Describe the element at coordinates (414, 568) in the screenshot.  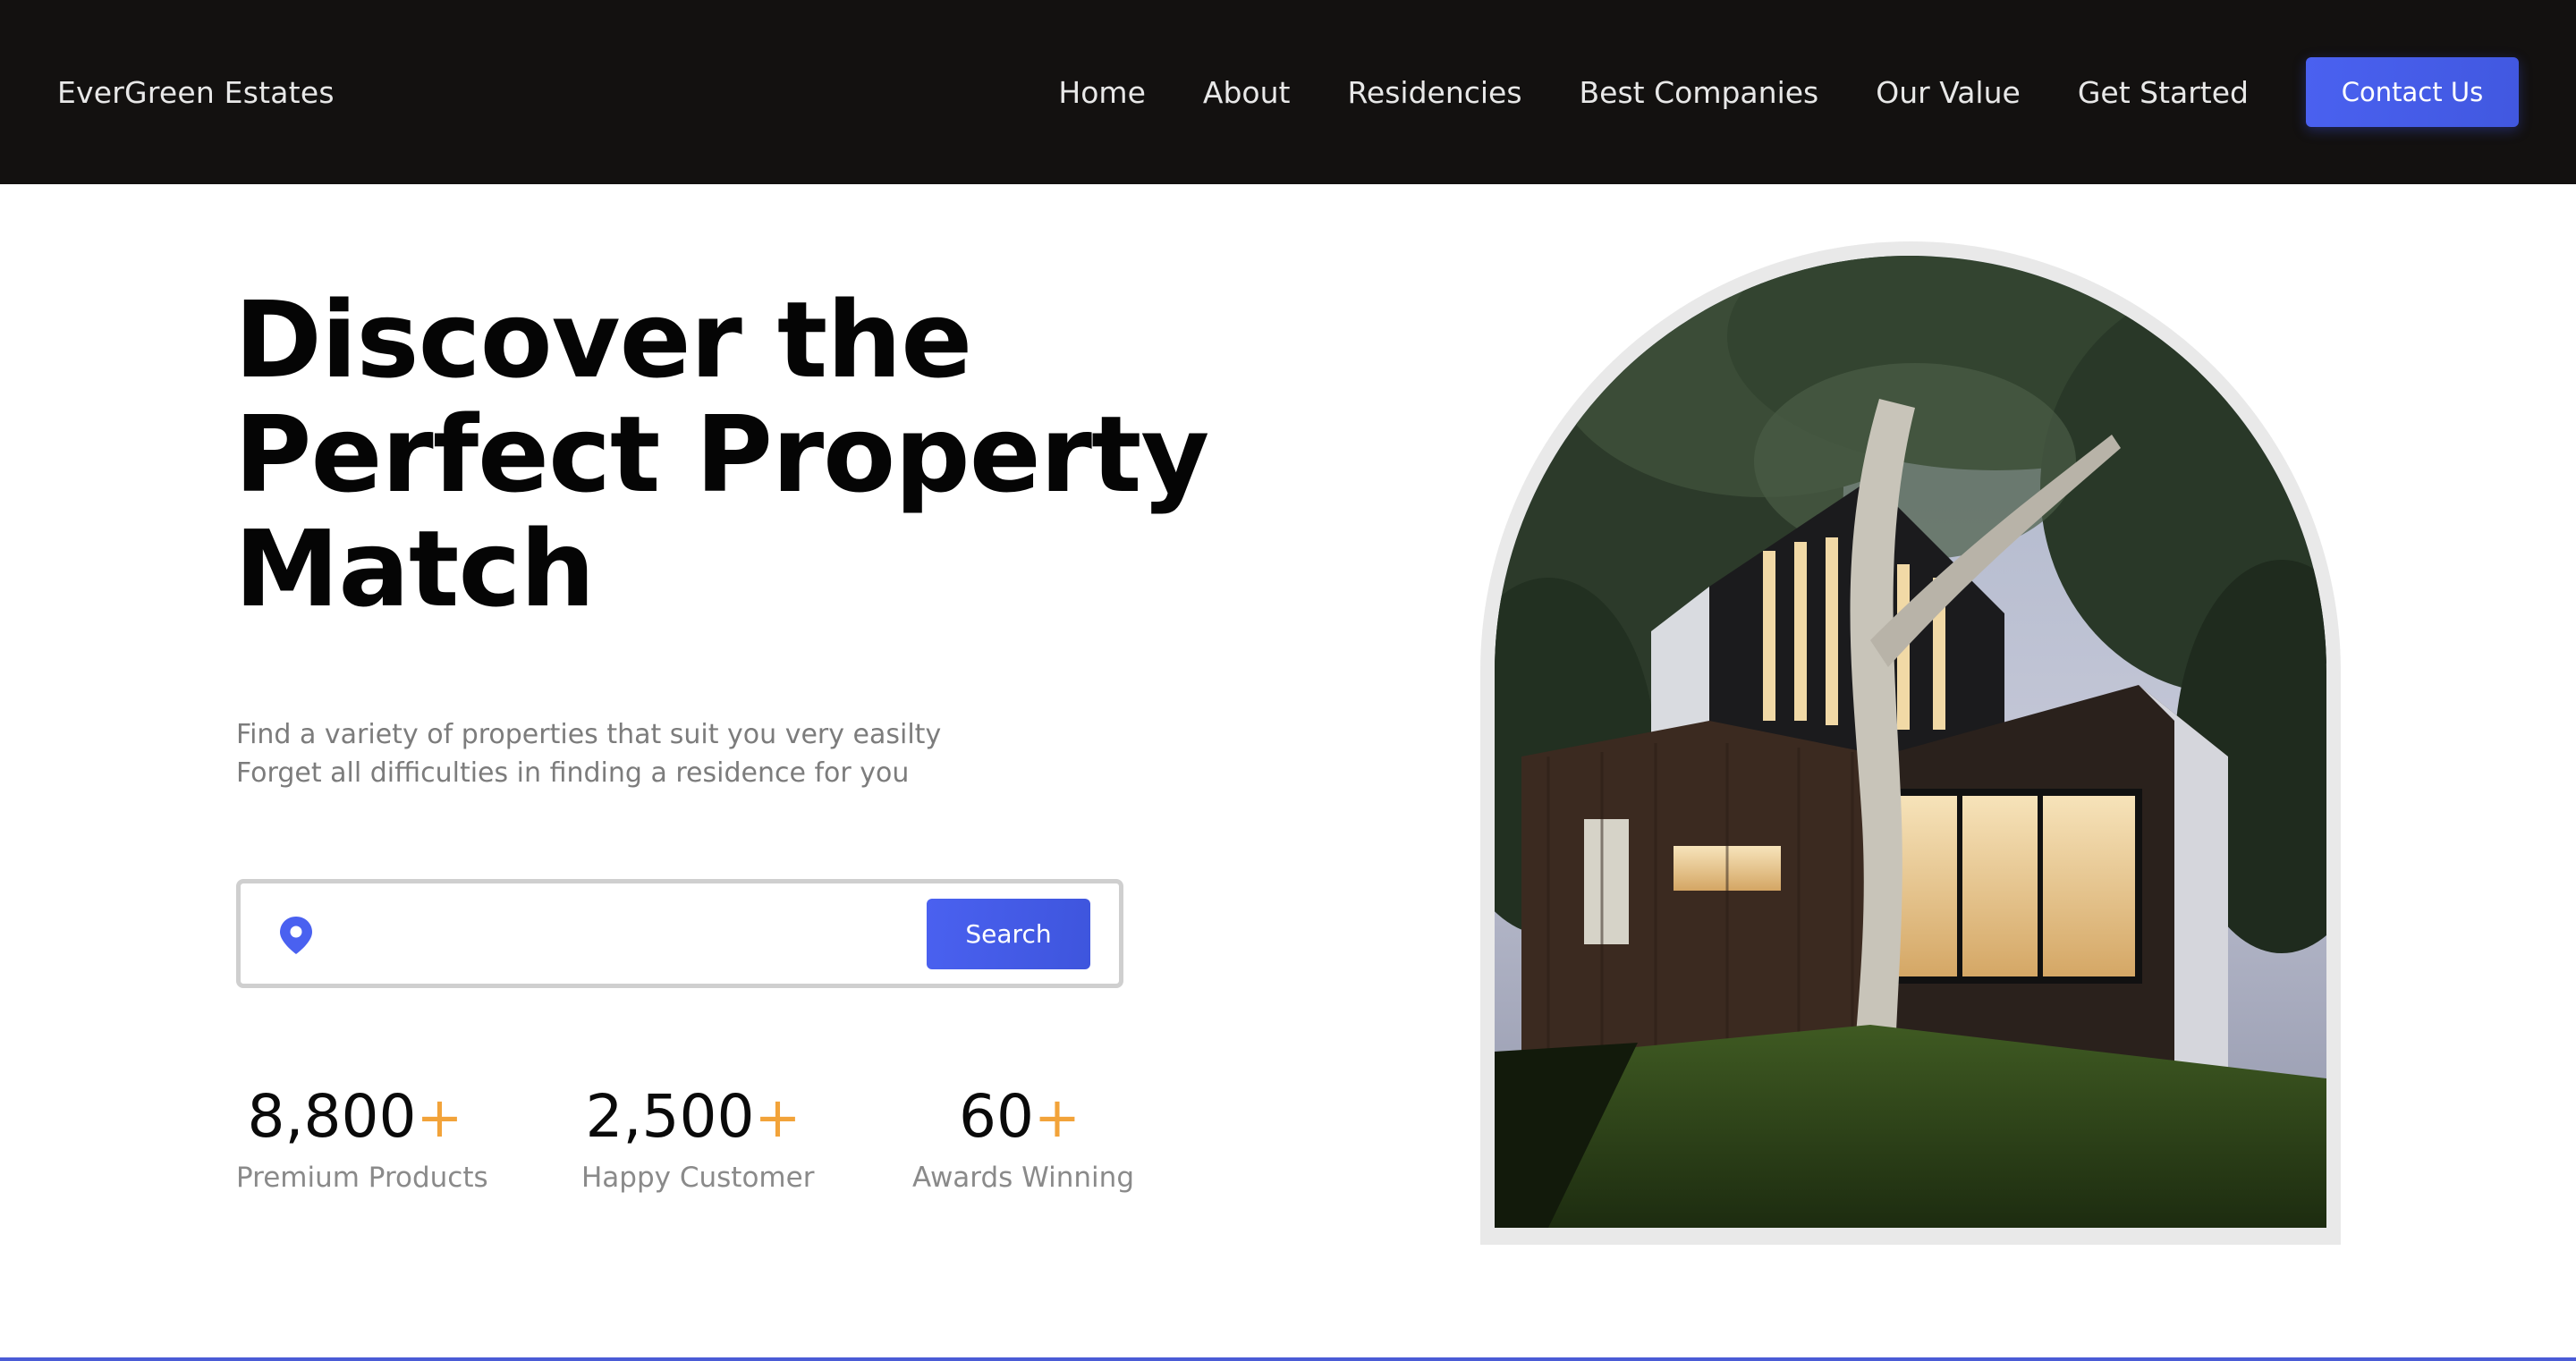
I see `hero-title-line-3: Match` at that location.